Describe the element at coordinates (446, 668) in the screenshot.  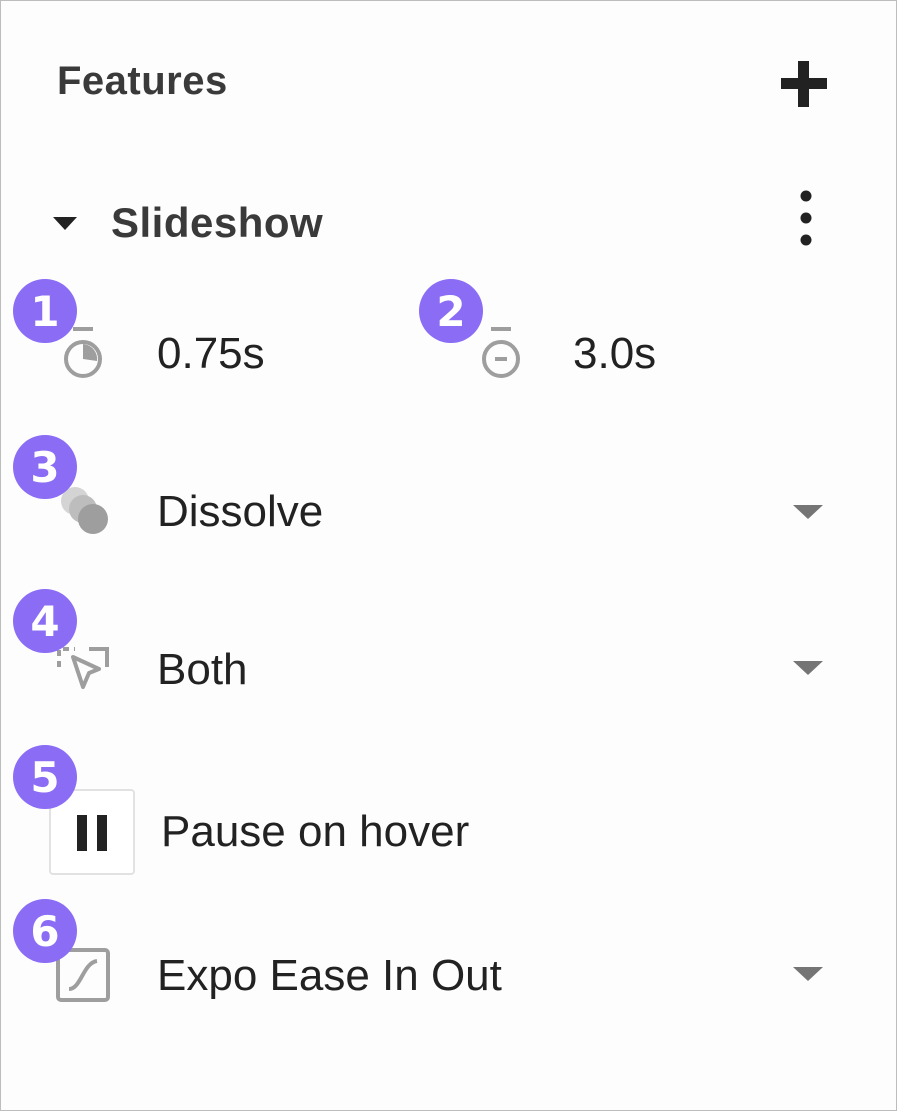
I see `trigger-select: Both` at that location.